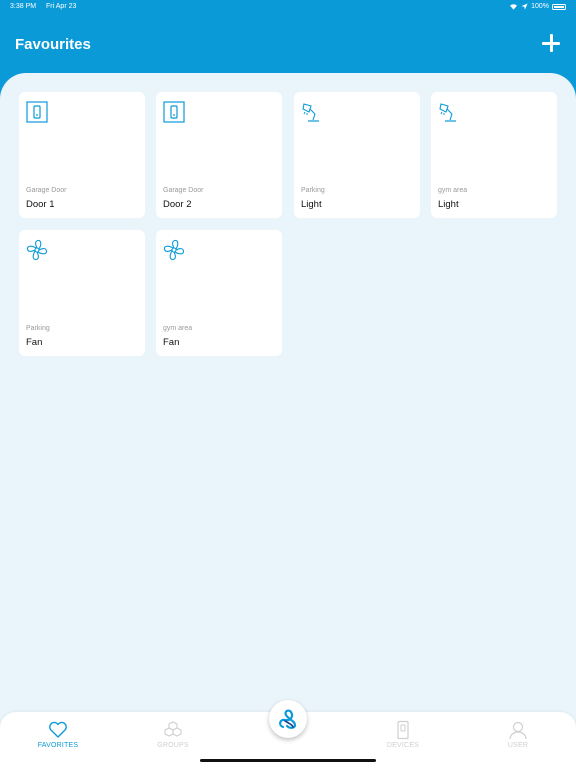 This screenshot has height=768, width=576. Describe the element at coordinates (403, 745) in the screenshot. I see `tab-label: DEVICES` at that location.